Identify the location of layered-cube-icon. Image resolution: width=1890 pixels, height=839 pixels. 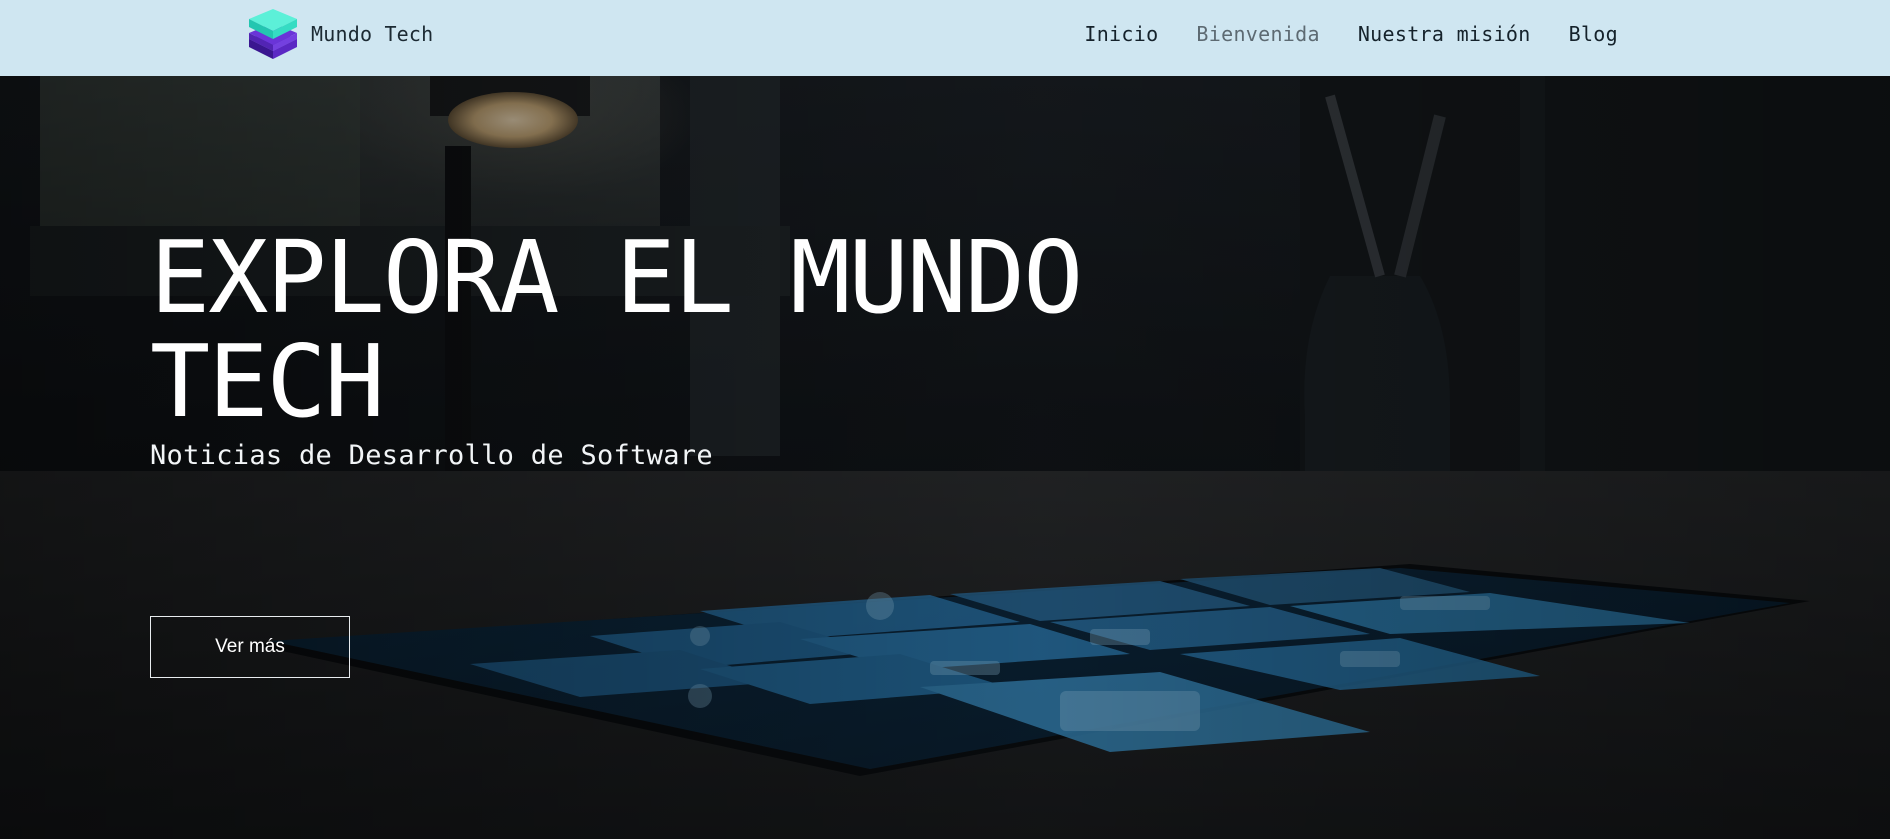
(273, 34).